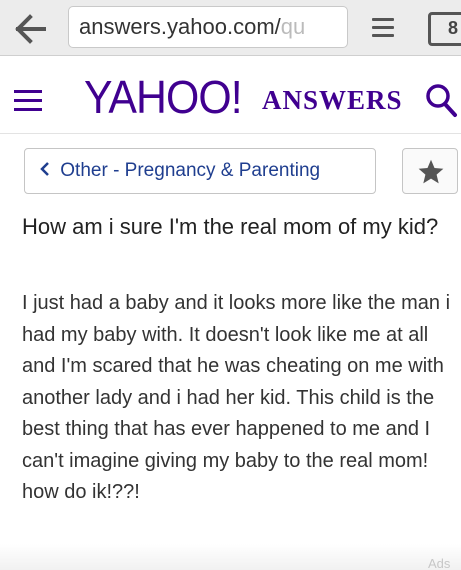  Describe the element at coordinates (230, 557) in the screenshot. I see `page-bottom-divider` at that location.